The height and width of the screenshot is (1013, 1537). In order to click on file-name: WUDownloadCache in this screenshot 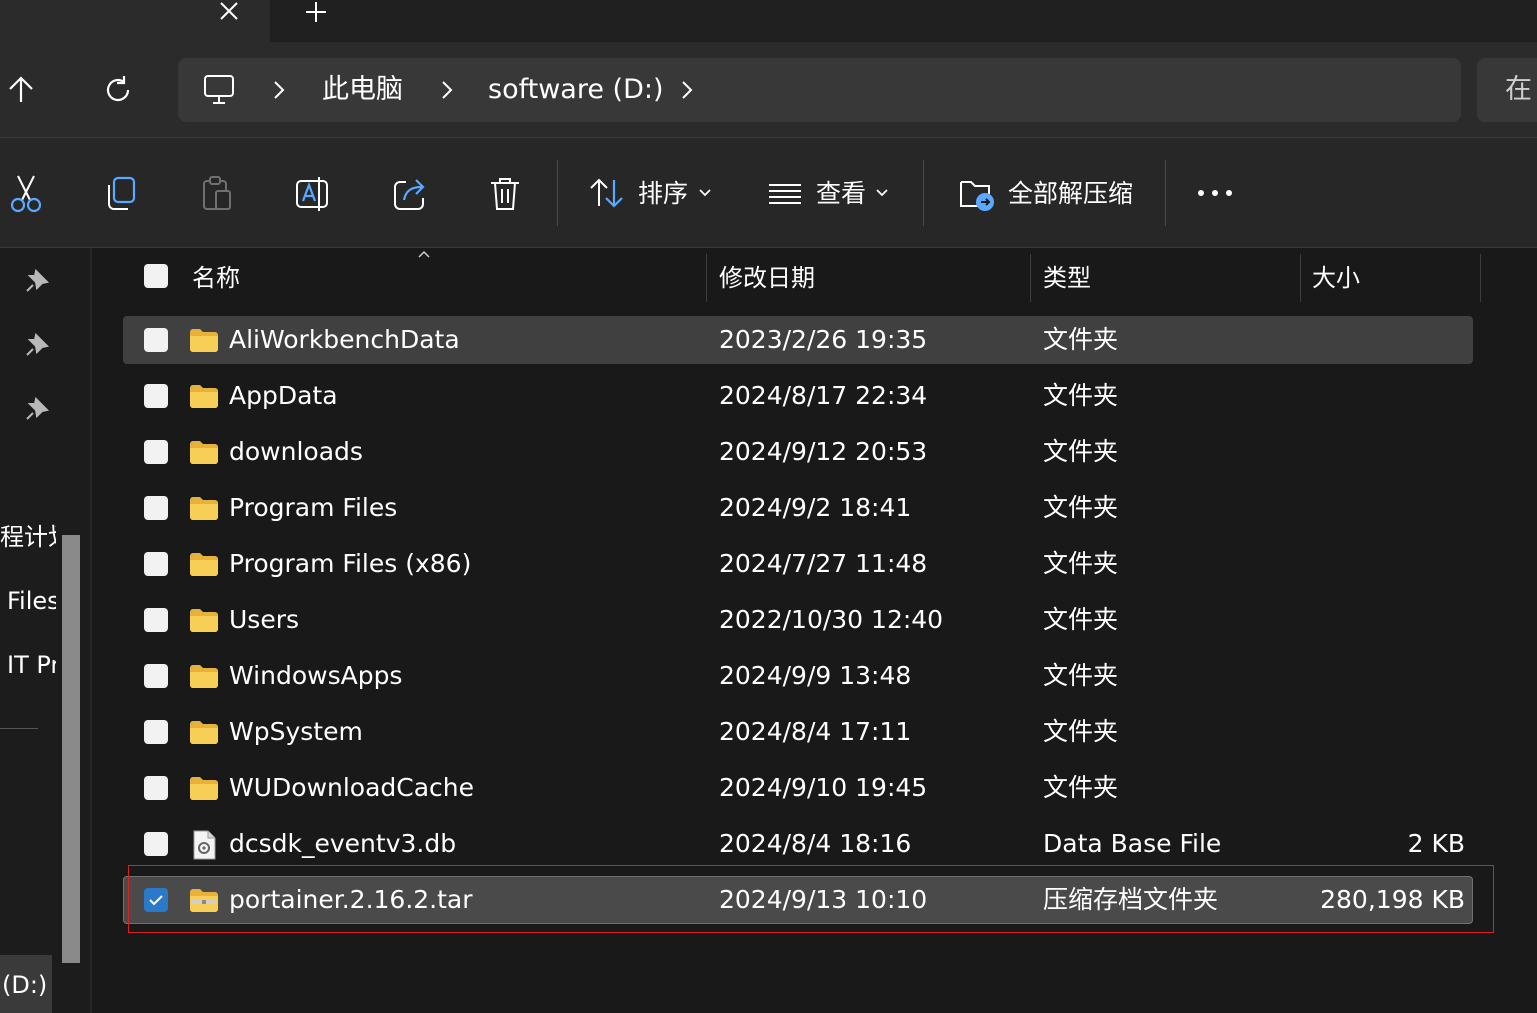, I will do `click(352, 787)`.